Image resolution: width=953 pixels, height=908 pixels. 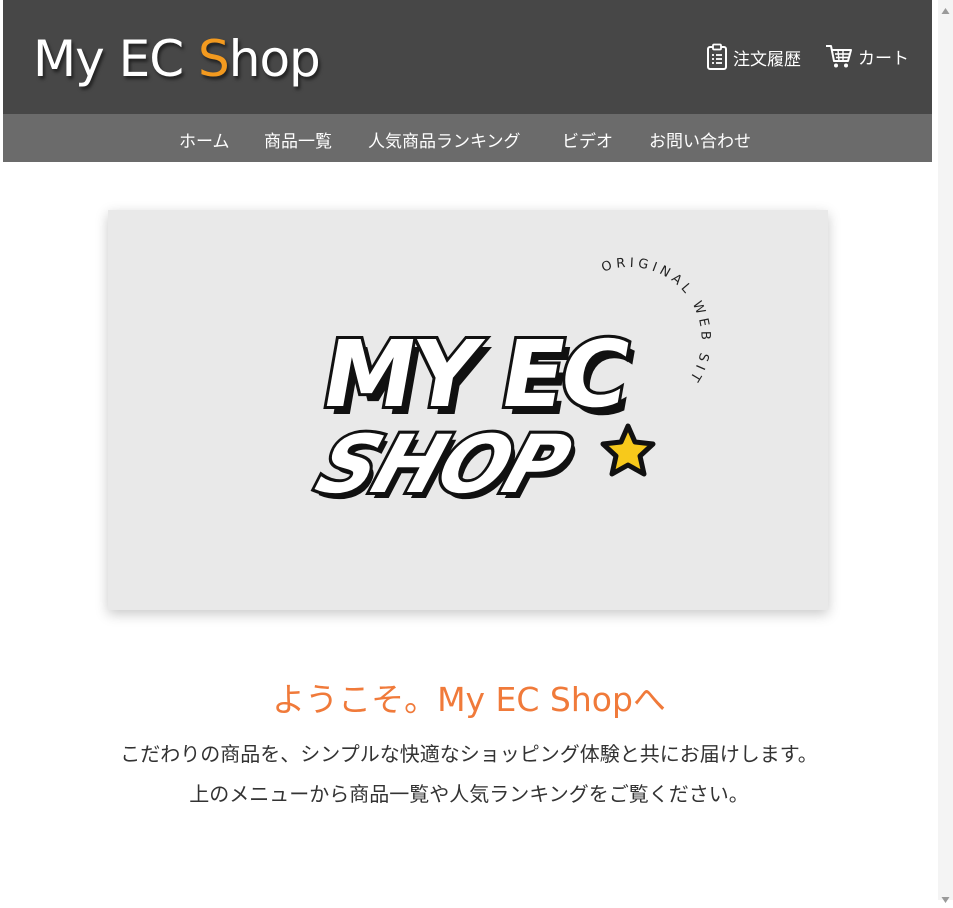 I want to click on vertical-scrollbar, so click(x=945, y=451).